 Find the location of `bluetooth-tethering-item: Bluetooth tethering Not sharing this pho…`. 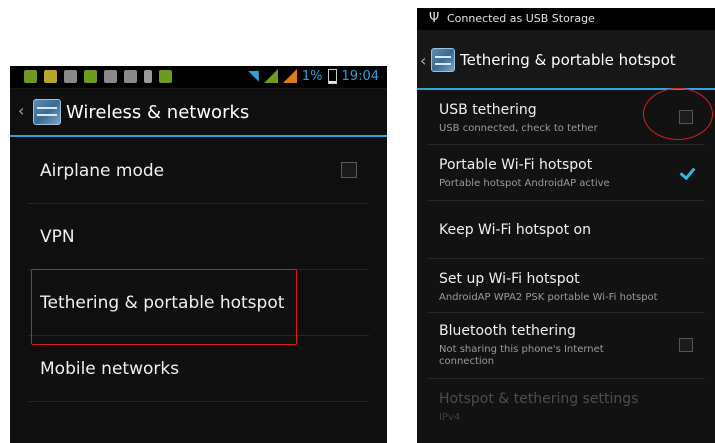

bluetooth-tethering-item: Bluetooth tethering Not sharing this pho… is located at coordinates (566, 346).